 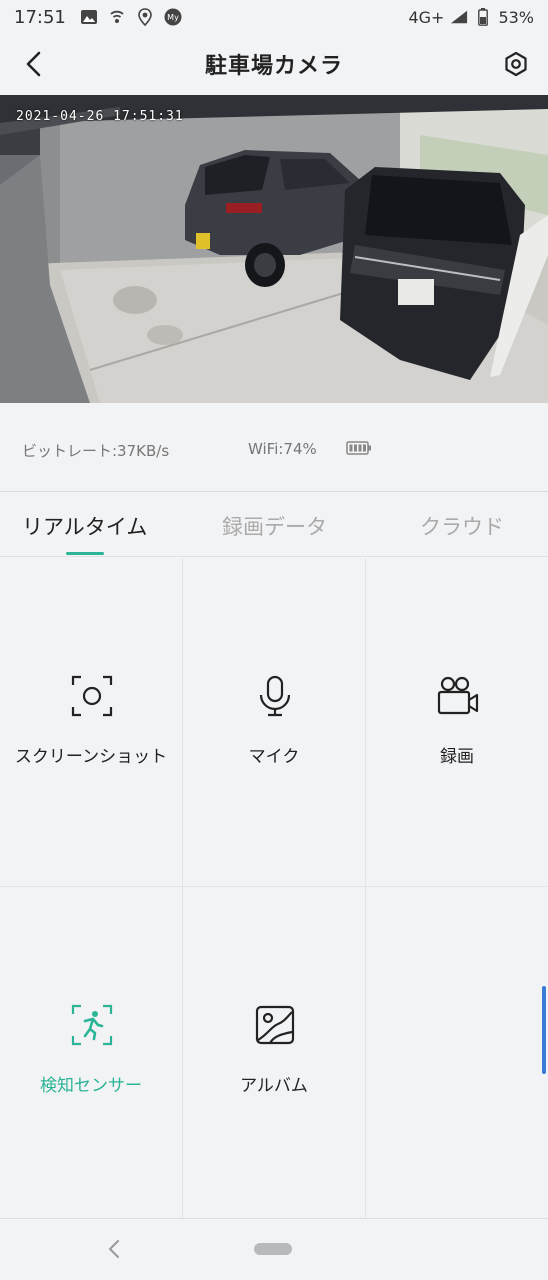 What do you see at coordinates (91, 722) in the screenshot?
I see `screenshot-button: スクリーンショット` at bounding box center [91, 722].